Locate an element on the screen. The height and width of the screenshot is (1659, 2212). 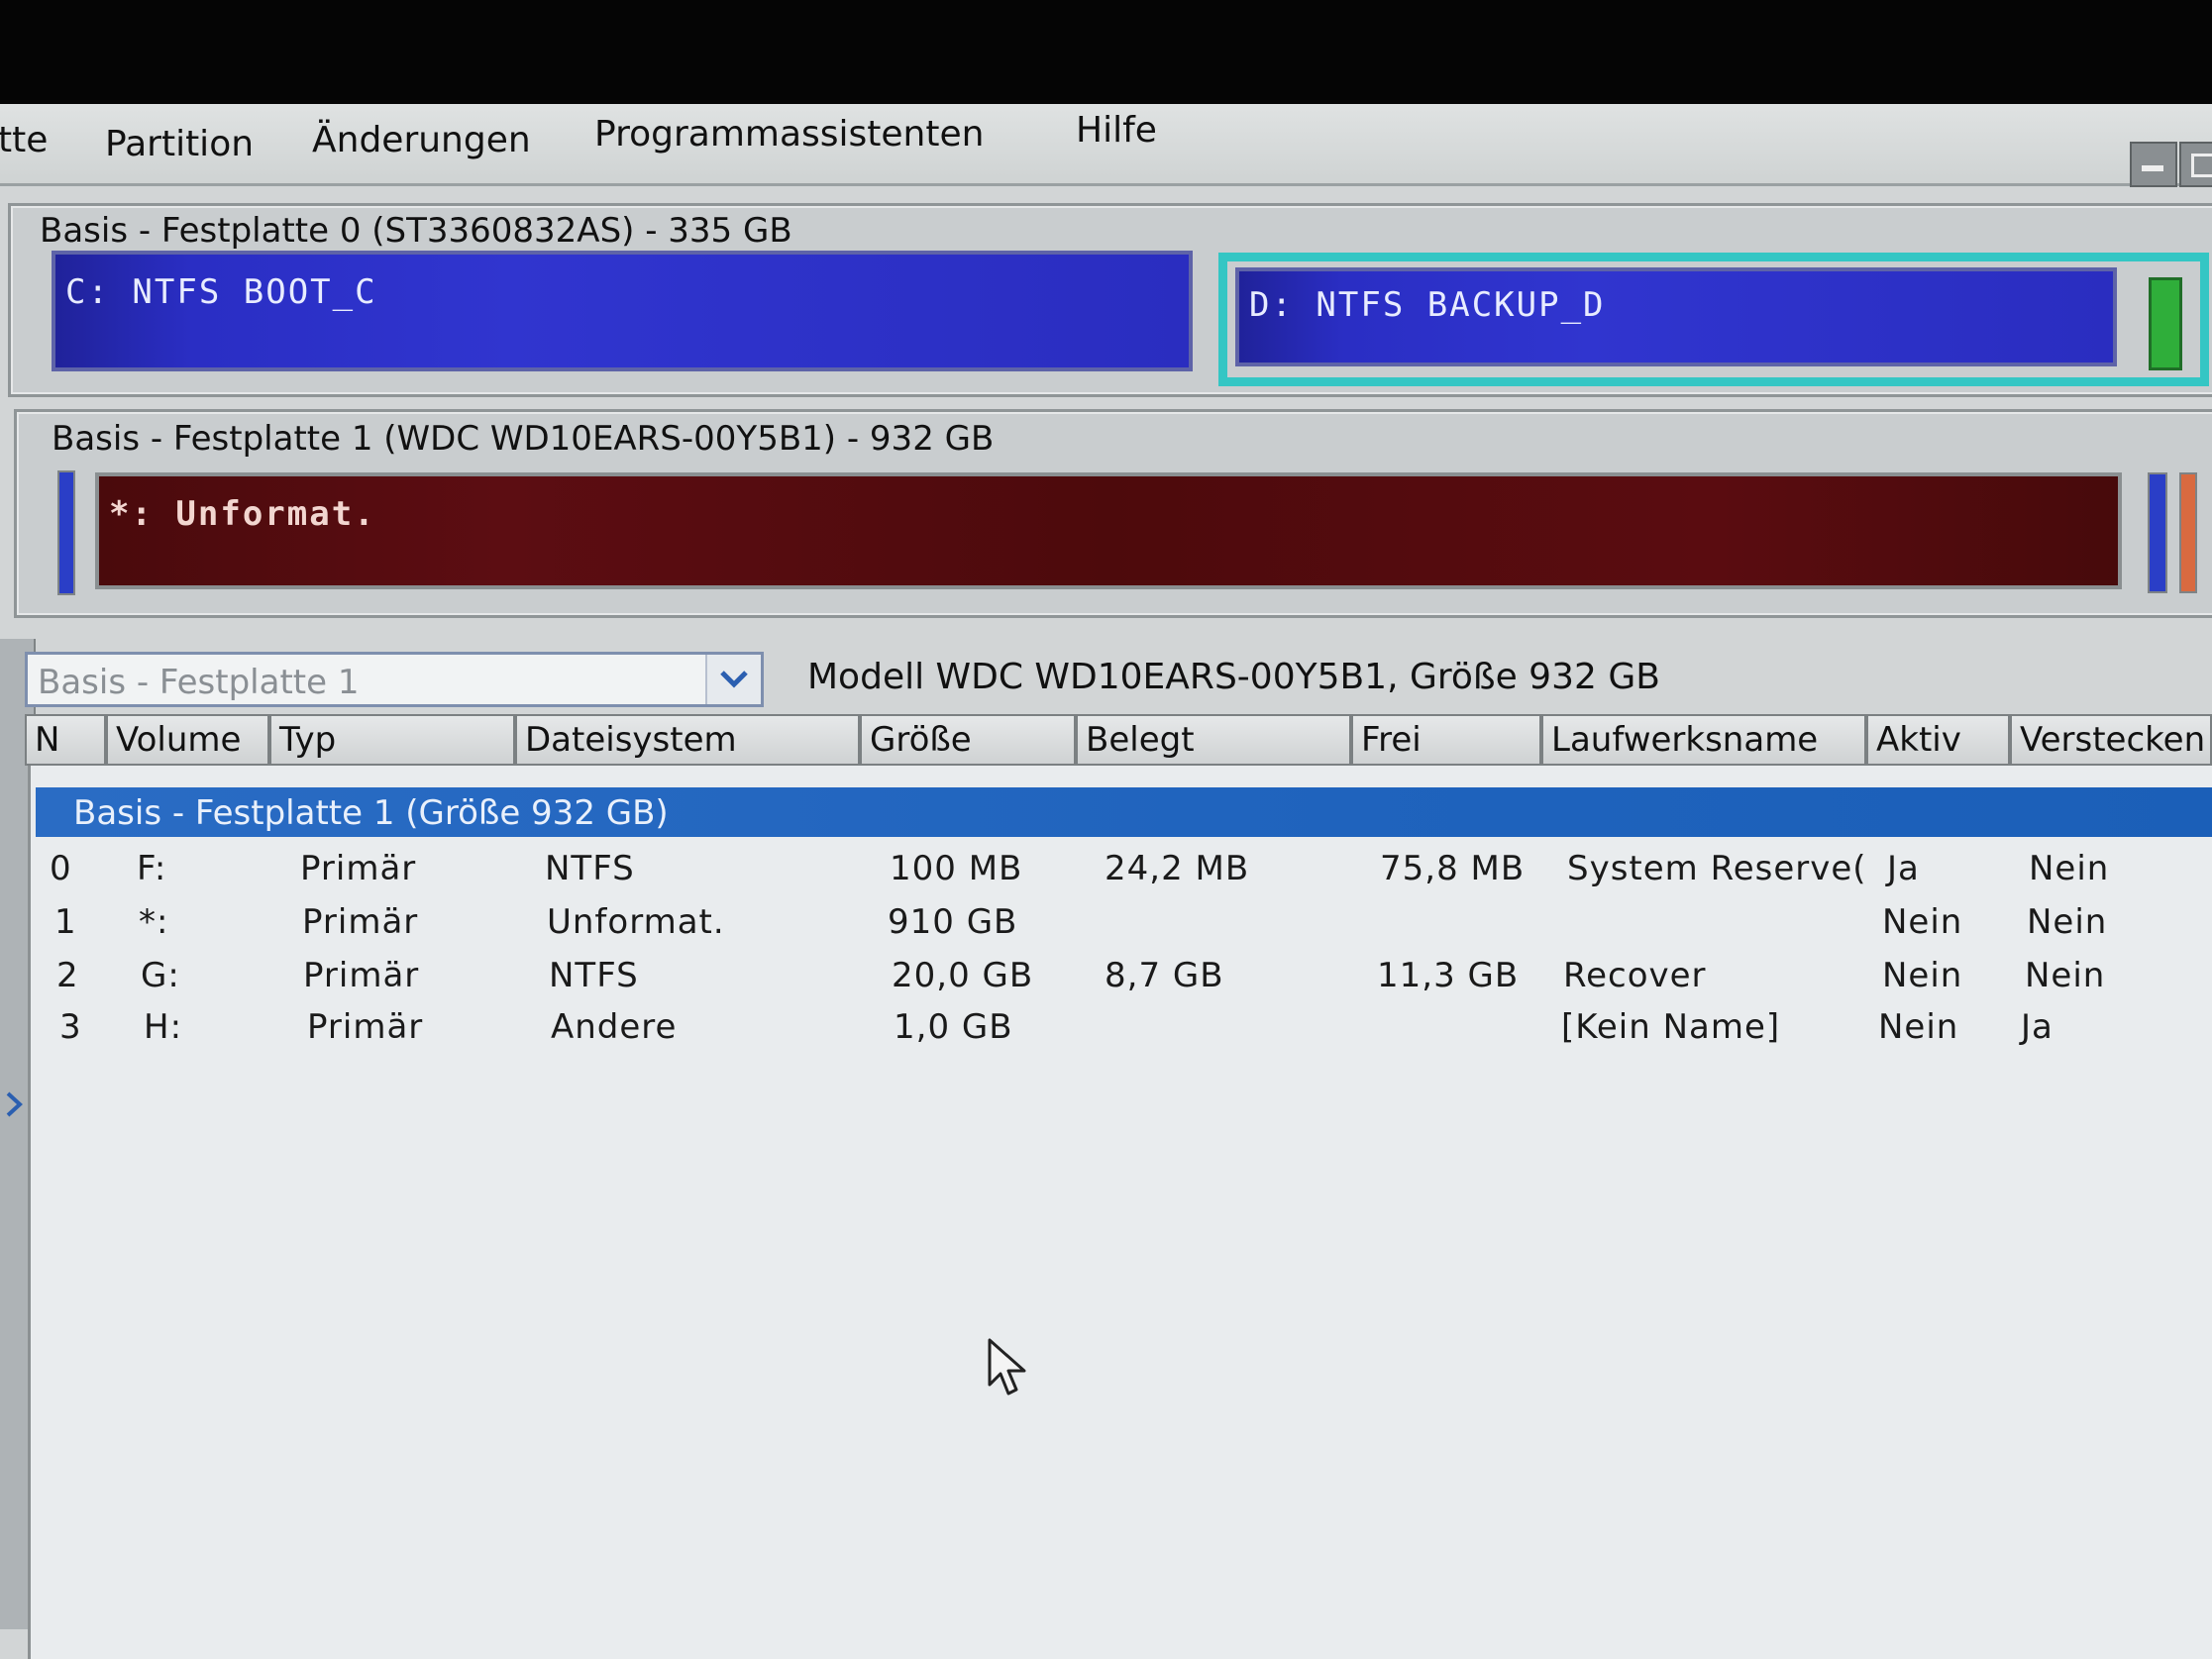
cell-n: 2 is located at coordinates (67, 976).